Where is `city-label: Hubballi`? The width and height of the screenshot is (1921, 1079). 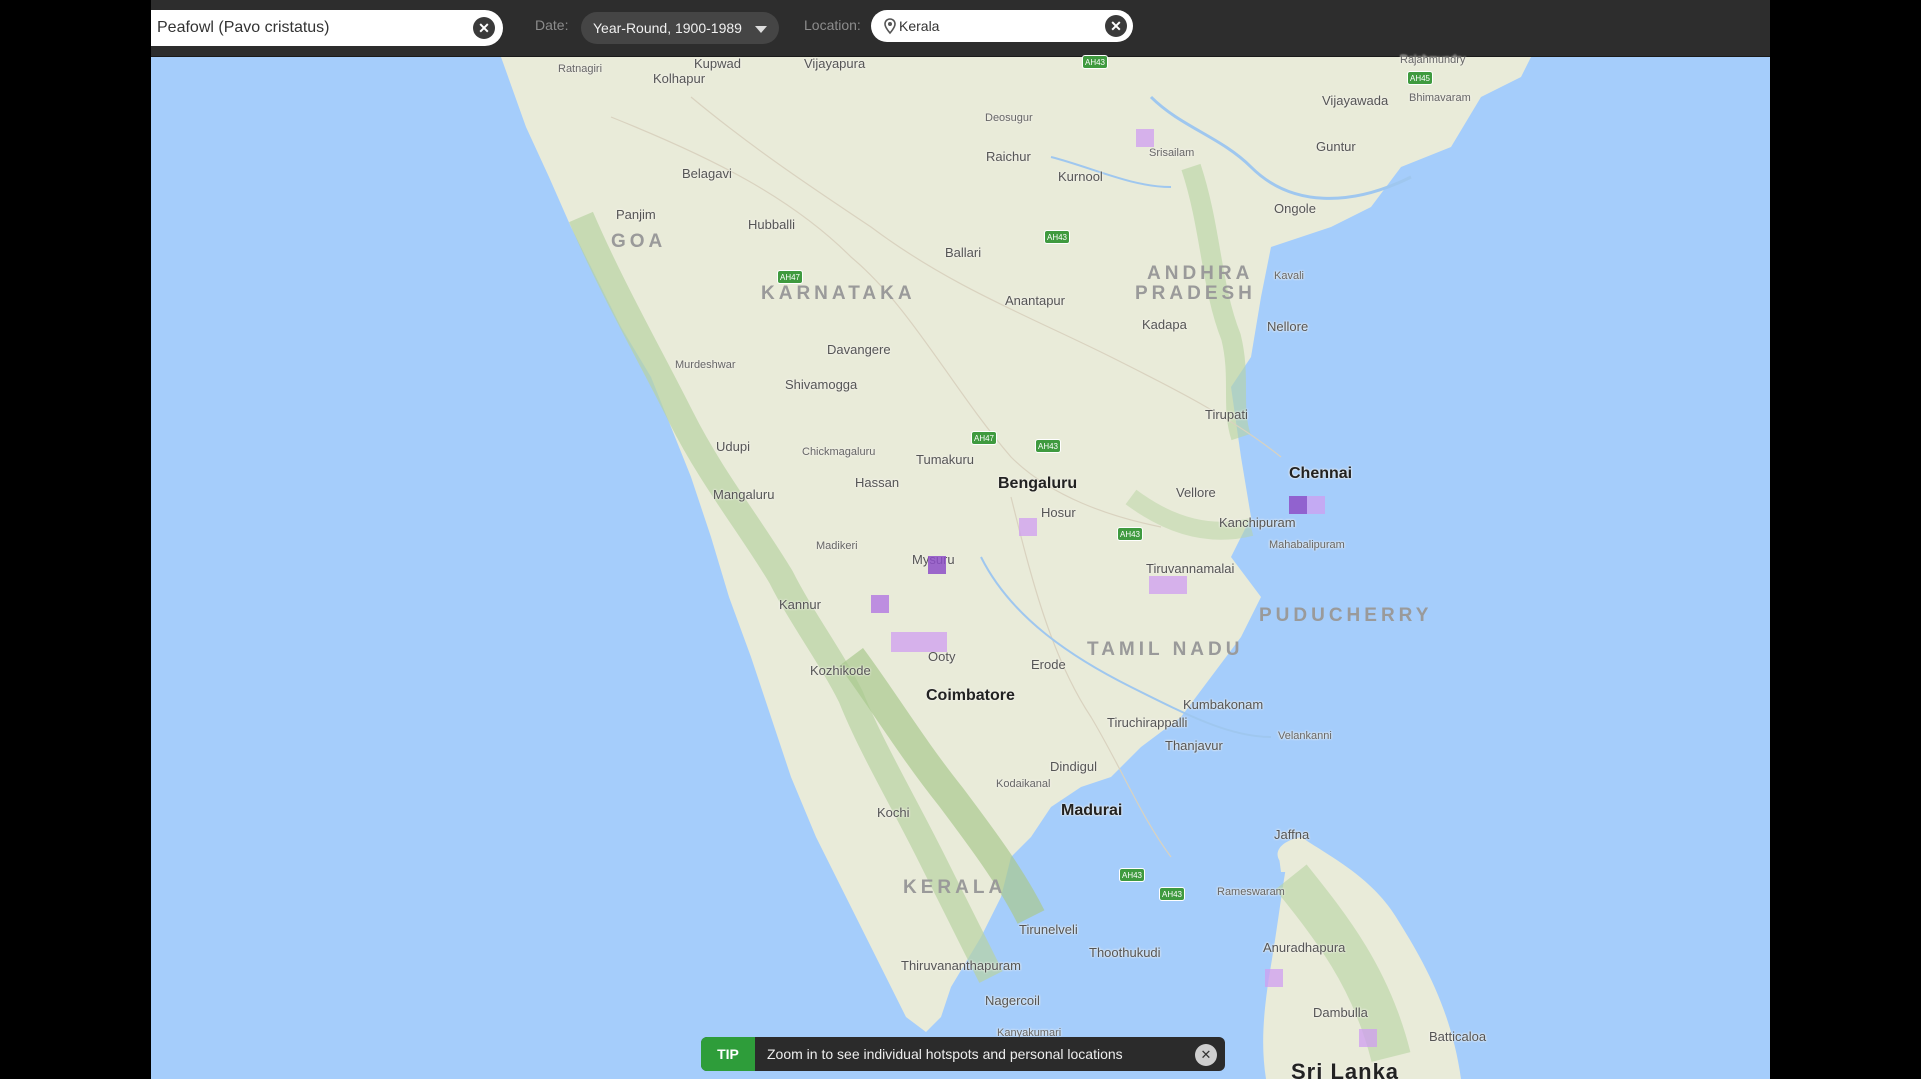
city-label: Hubballi is located at coordinates (771, 224).